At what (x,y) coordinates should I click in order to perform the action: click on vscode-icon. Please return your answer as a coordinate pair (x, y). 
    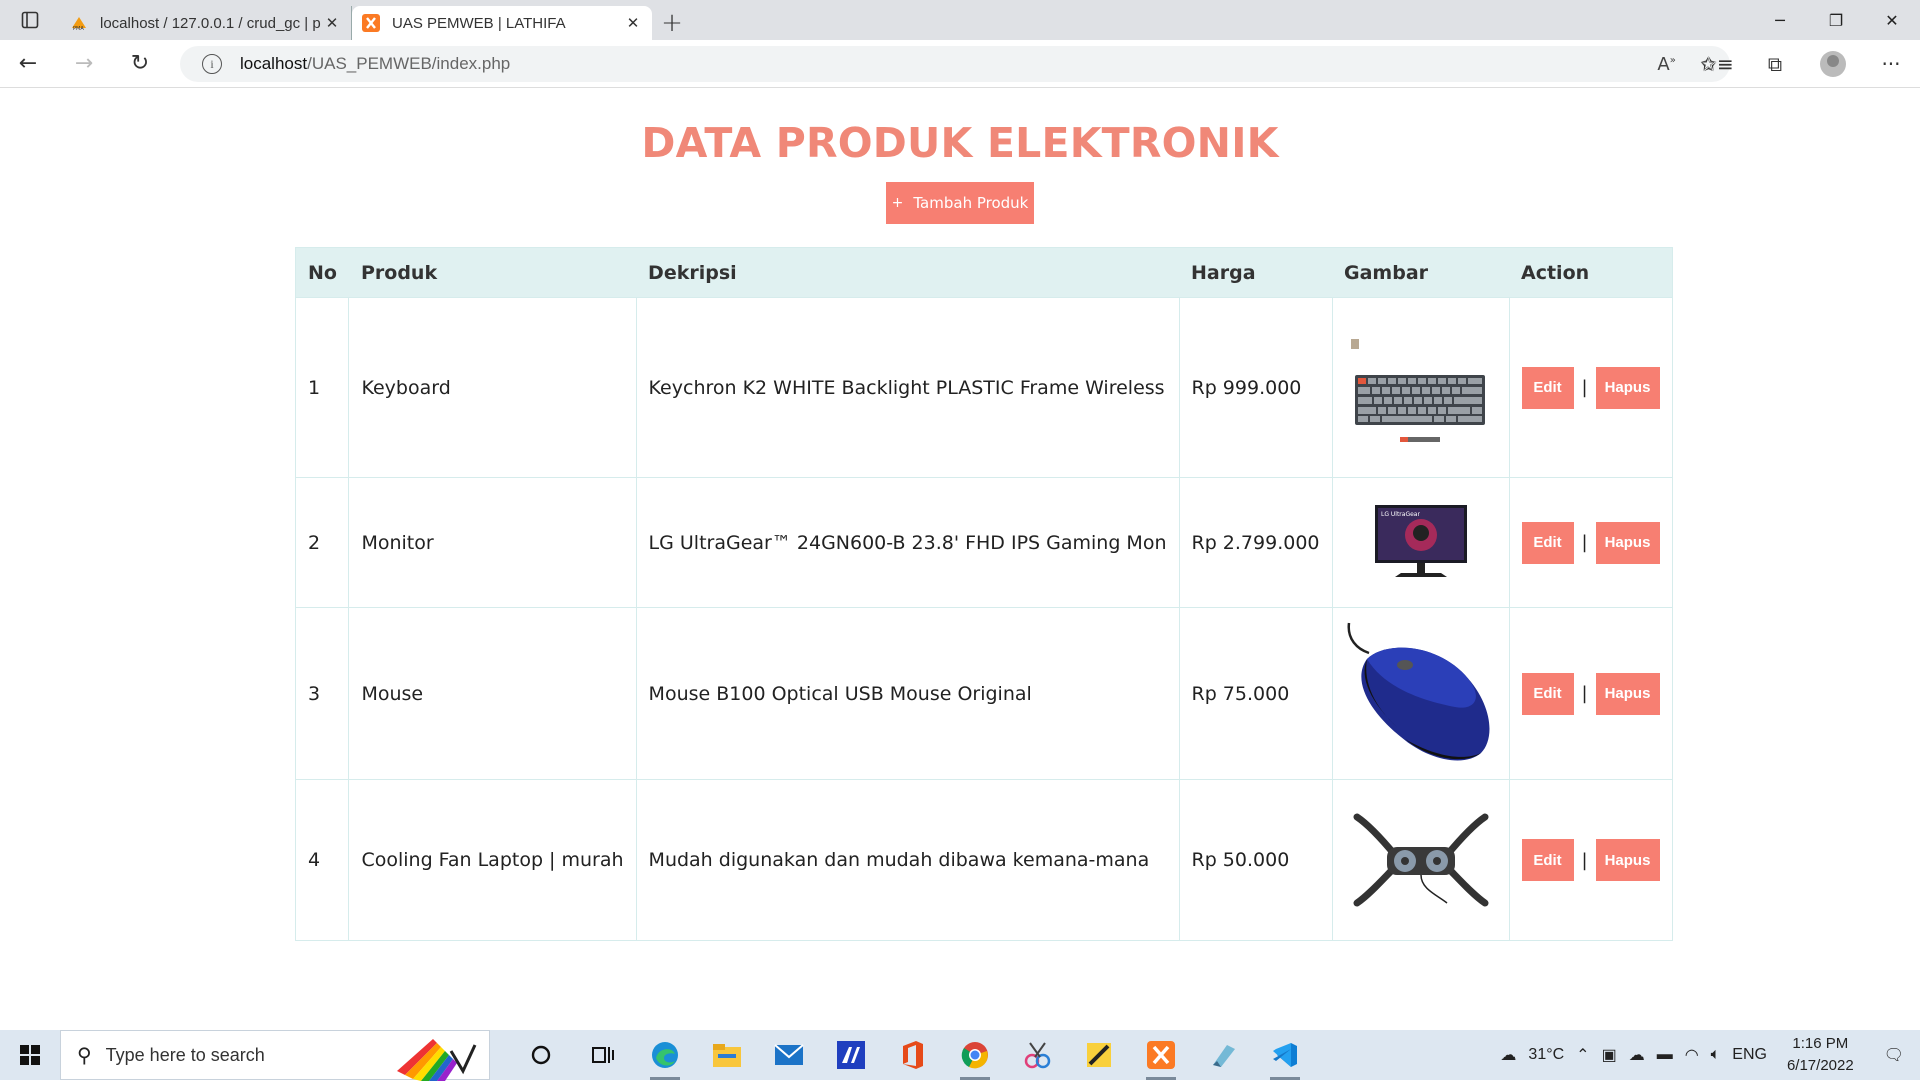
    Looking at the image, I should click on (1285, 1055).